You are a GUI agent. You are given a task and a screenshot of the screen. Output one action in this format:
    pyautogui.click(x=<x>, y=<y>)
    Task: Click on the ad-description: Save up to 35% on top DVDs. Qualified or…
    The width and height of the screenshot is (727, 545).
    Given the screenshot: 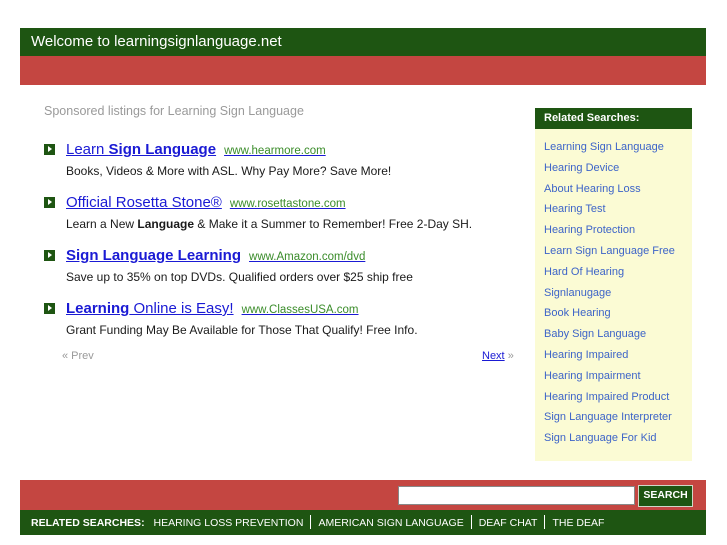 What is the action you would take?
    pyautogui.click(x=239, y=277)
    